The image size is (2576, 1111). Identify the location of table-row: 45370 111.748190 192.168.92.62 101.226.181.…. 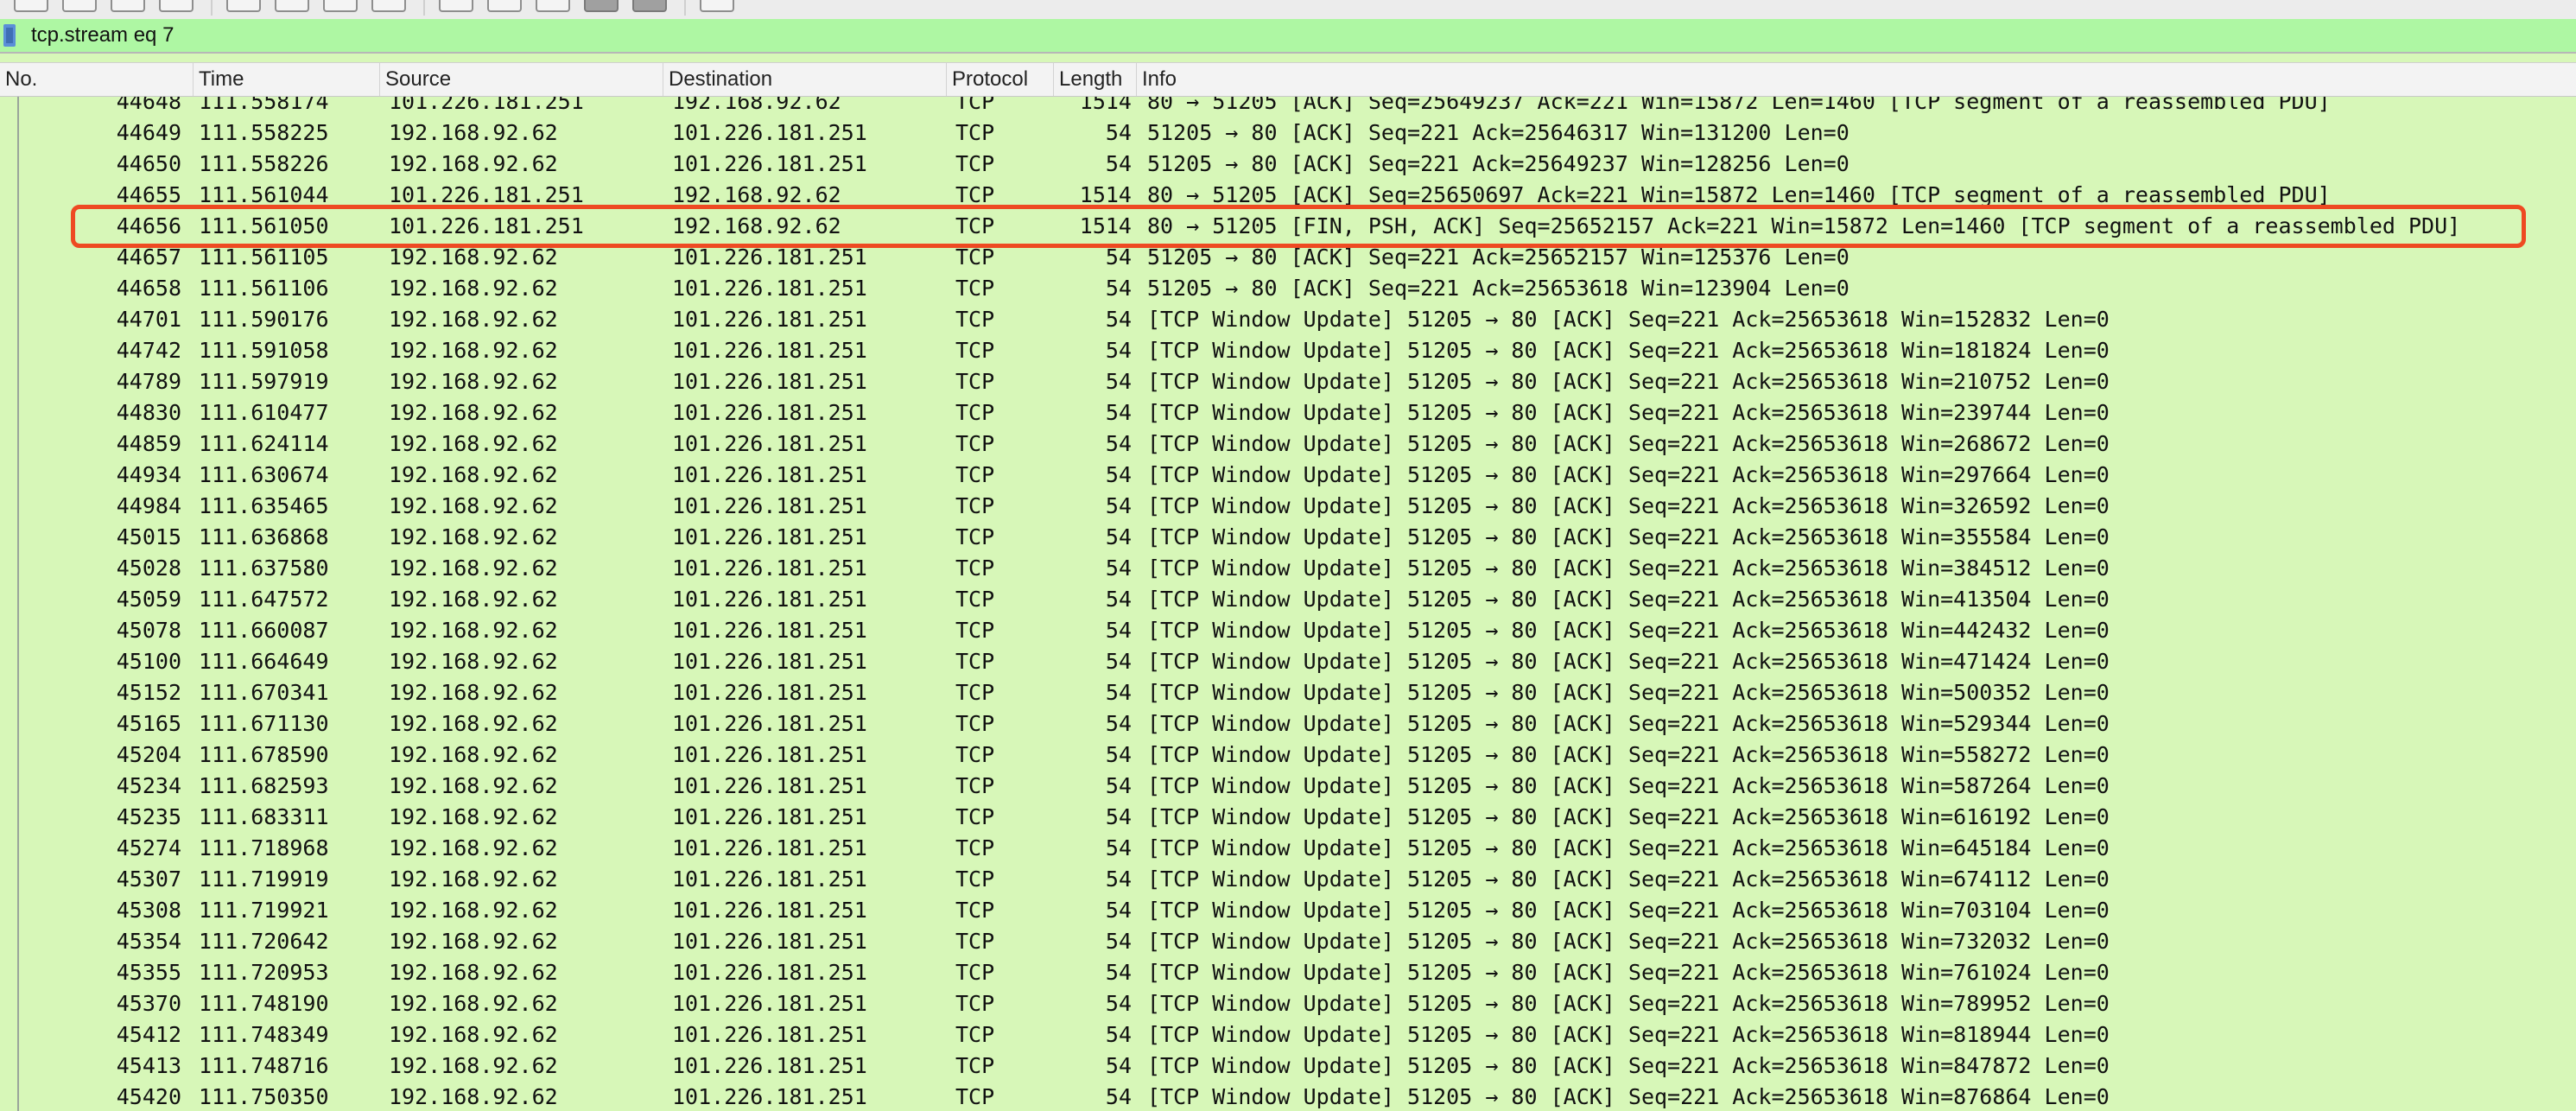
(1288, 1003).